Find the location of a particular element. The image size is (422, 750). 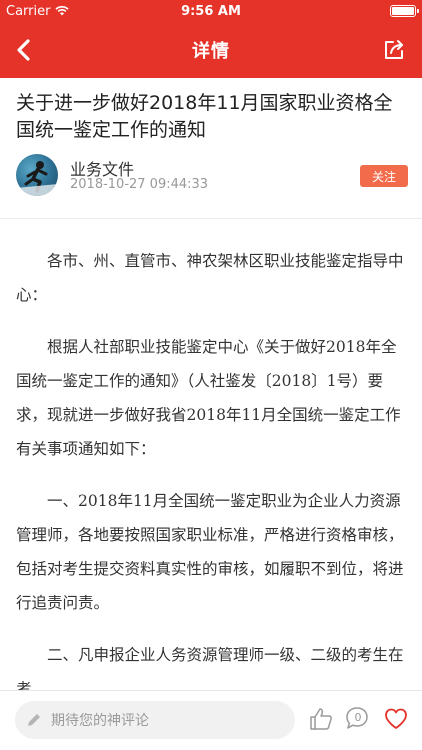

comment-button: 0 is located at coordinates (357, 719).